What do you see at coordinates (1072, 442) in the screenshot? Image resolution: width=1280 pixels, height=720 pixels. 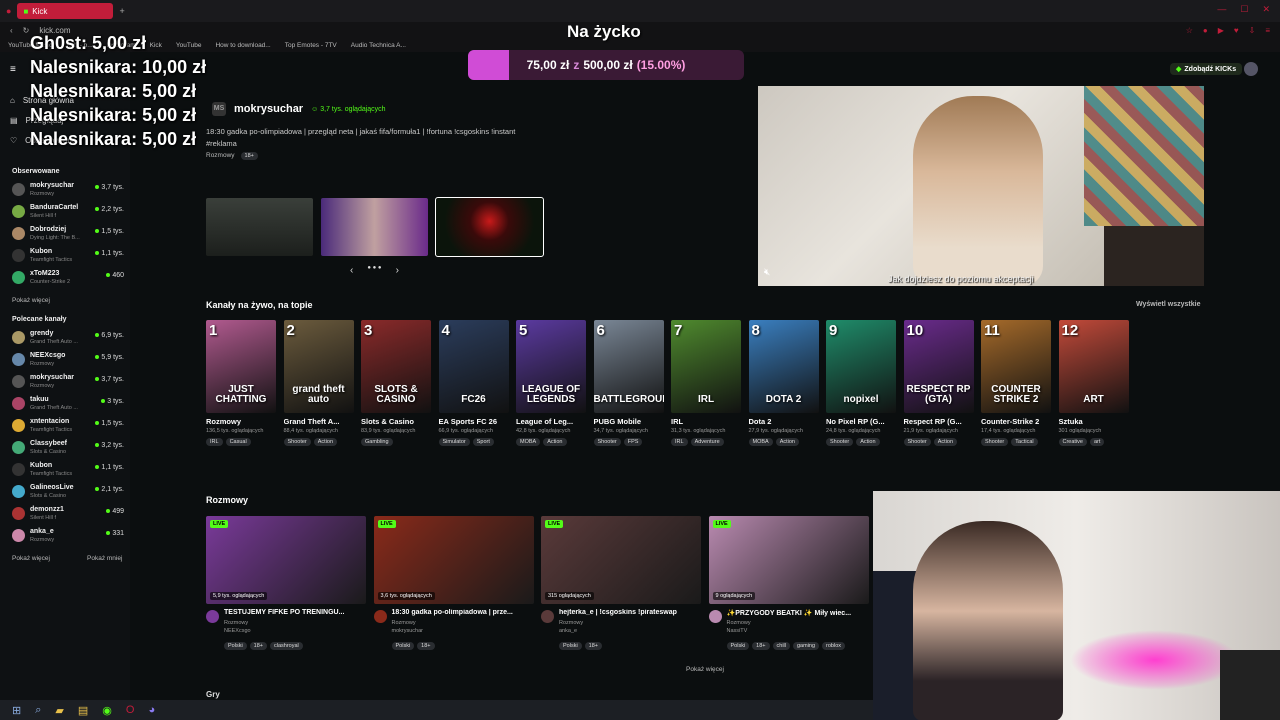 I see `tag-pill: Creative` at bounding box center [1072, 442].